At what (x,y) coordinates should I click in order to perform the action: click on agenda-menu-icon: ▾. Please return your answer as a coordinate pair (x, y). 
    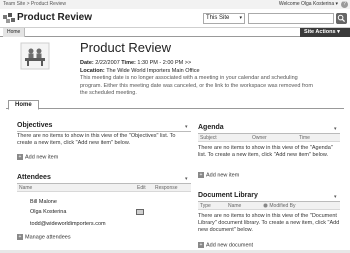
    Looking at the image, I should click on (335, 129).